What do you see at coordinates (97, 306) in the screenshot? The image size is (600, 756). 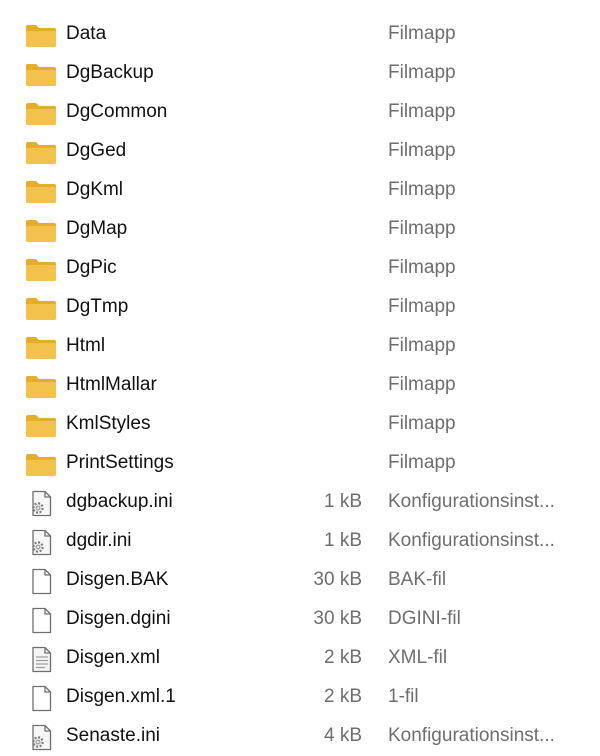 I see `file-name: DgTmp` at bounding box center [97, 306].